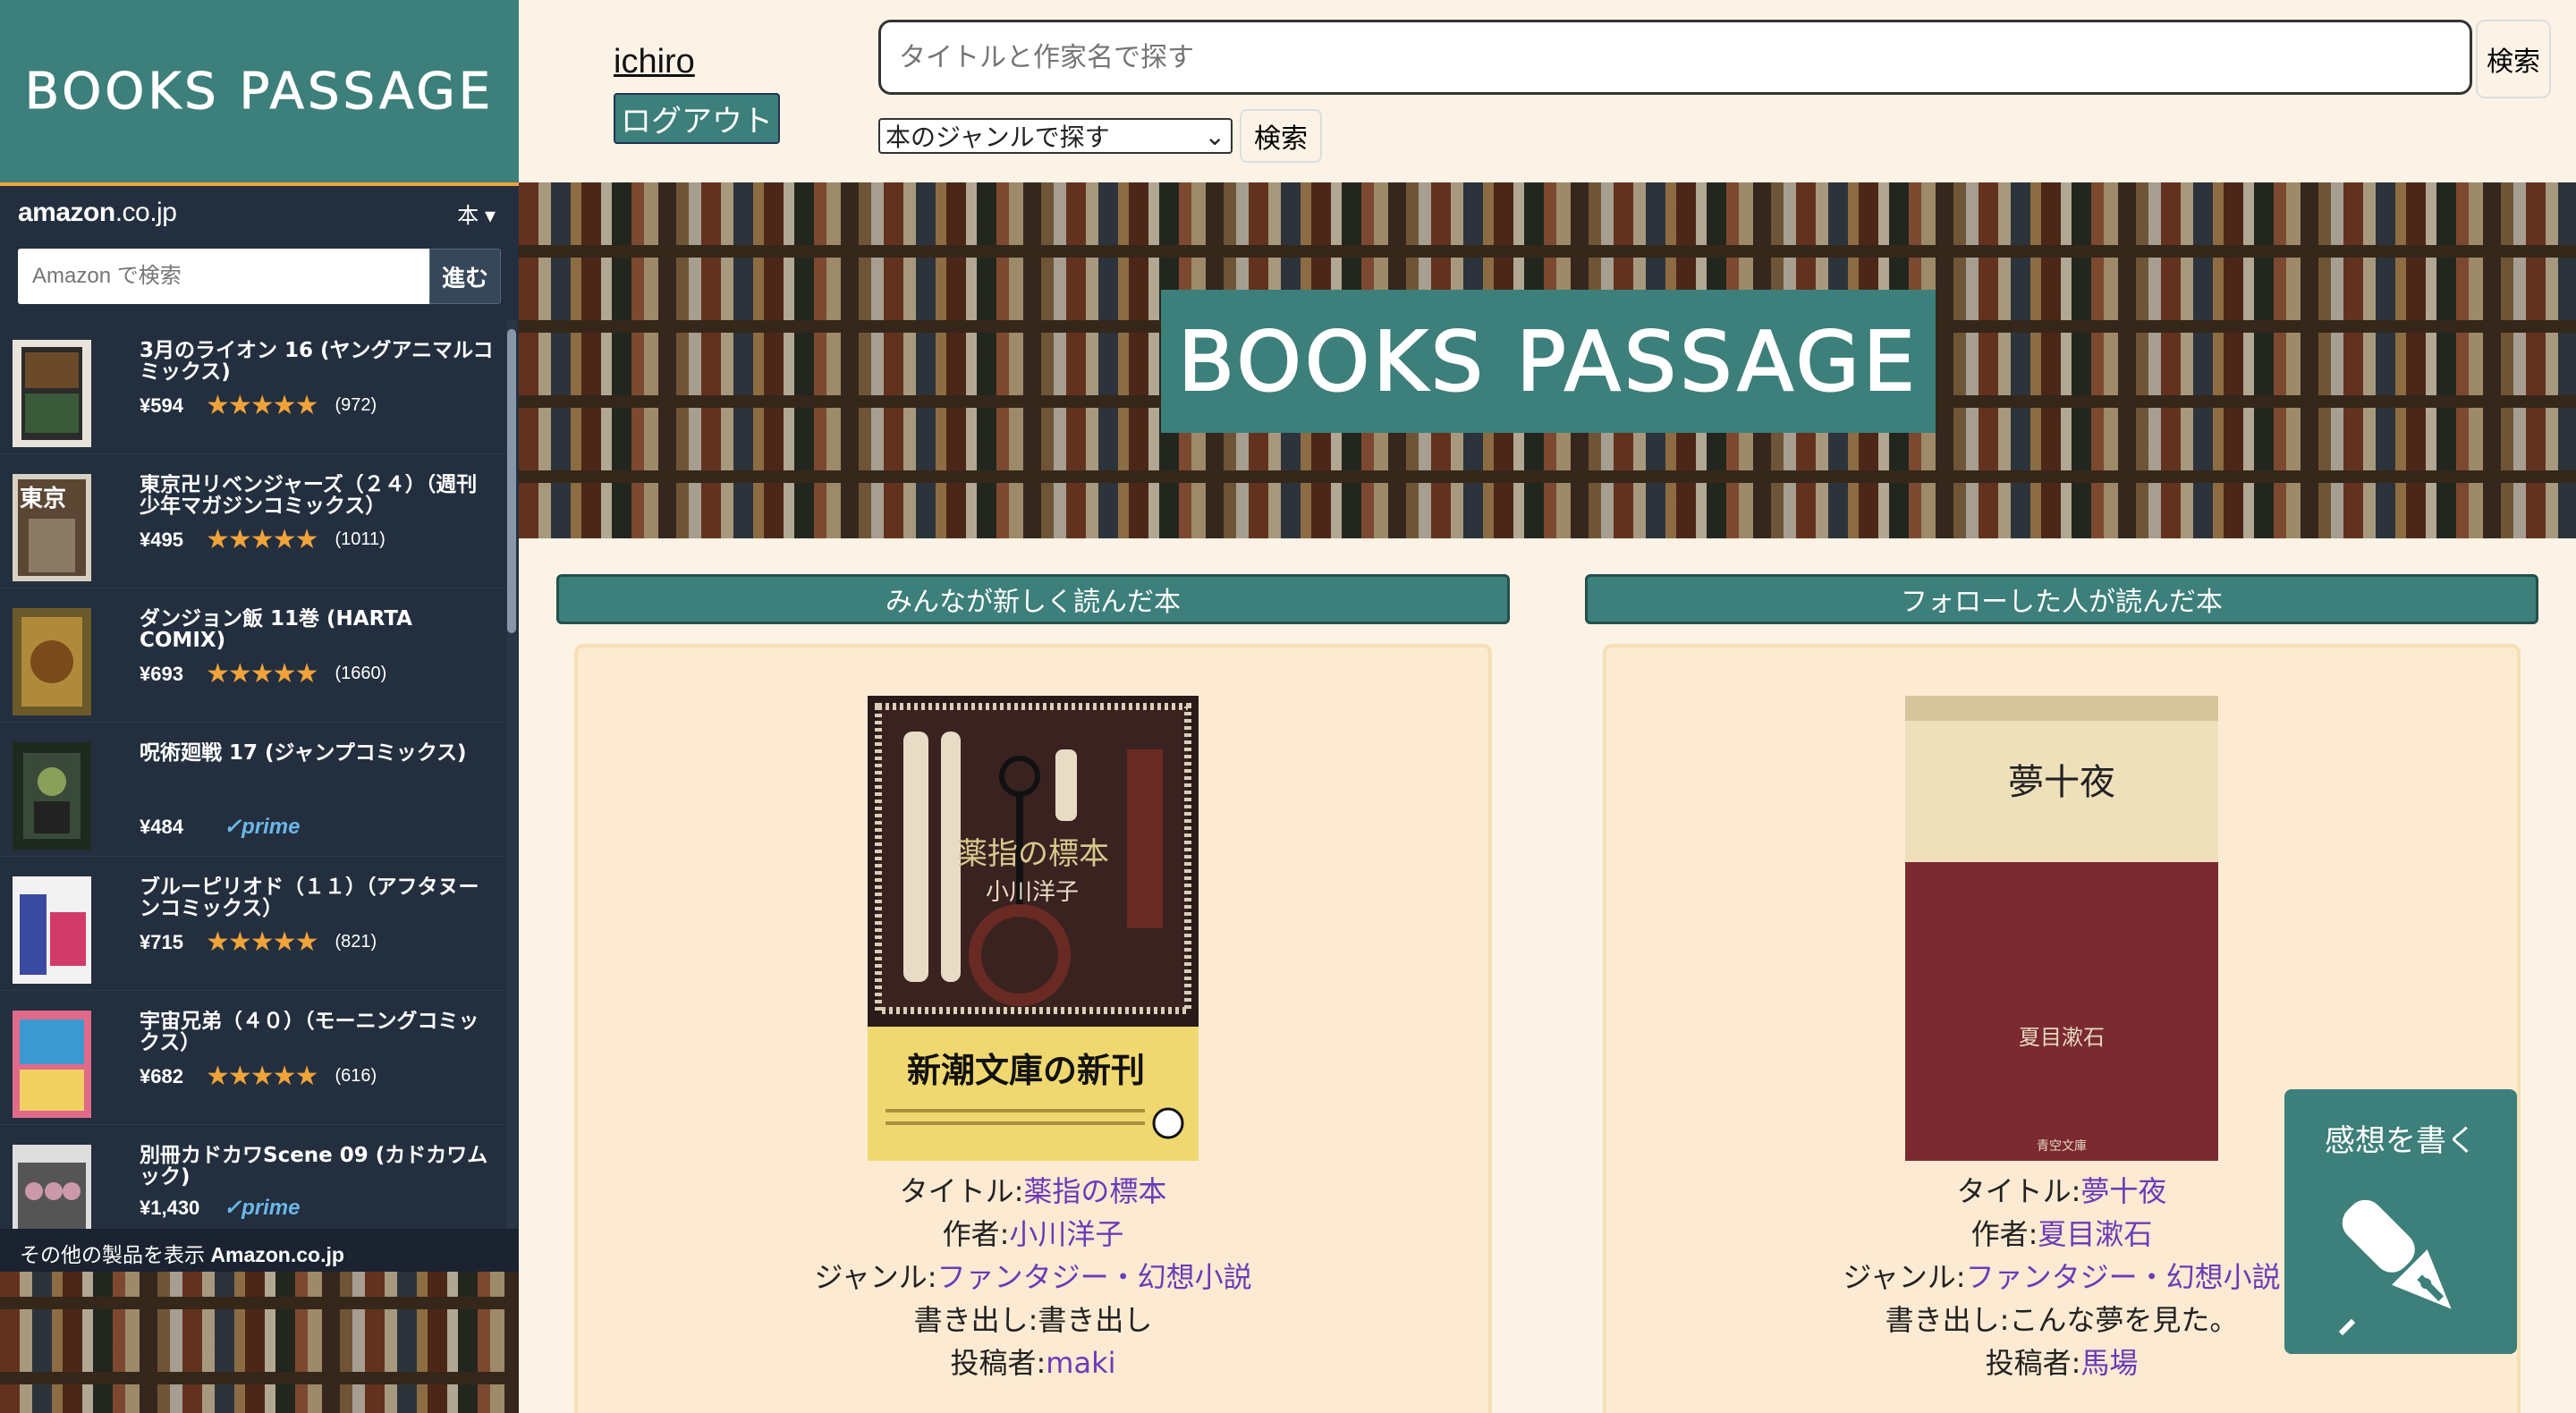 The image size is (2576, 1413). I want to click on title-author-search-input, so click(1675, 57).